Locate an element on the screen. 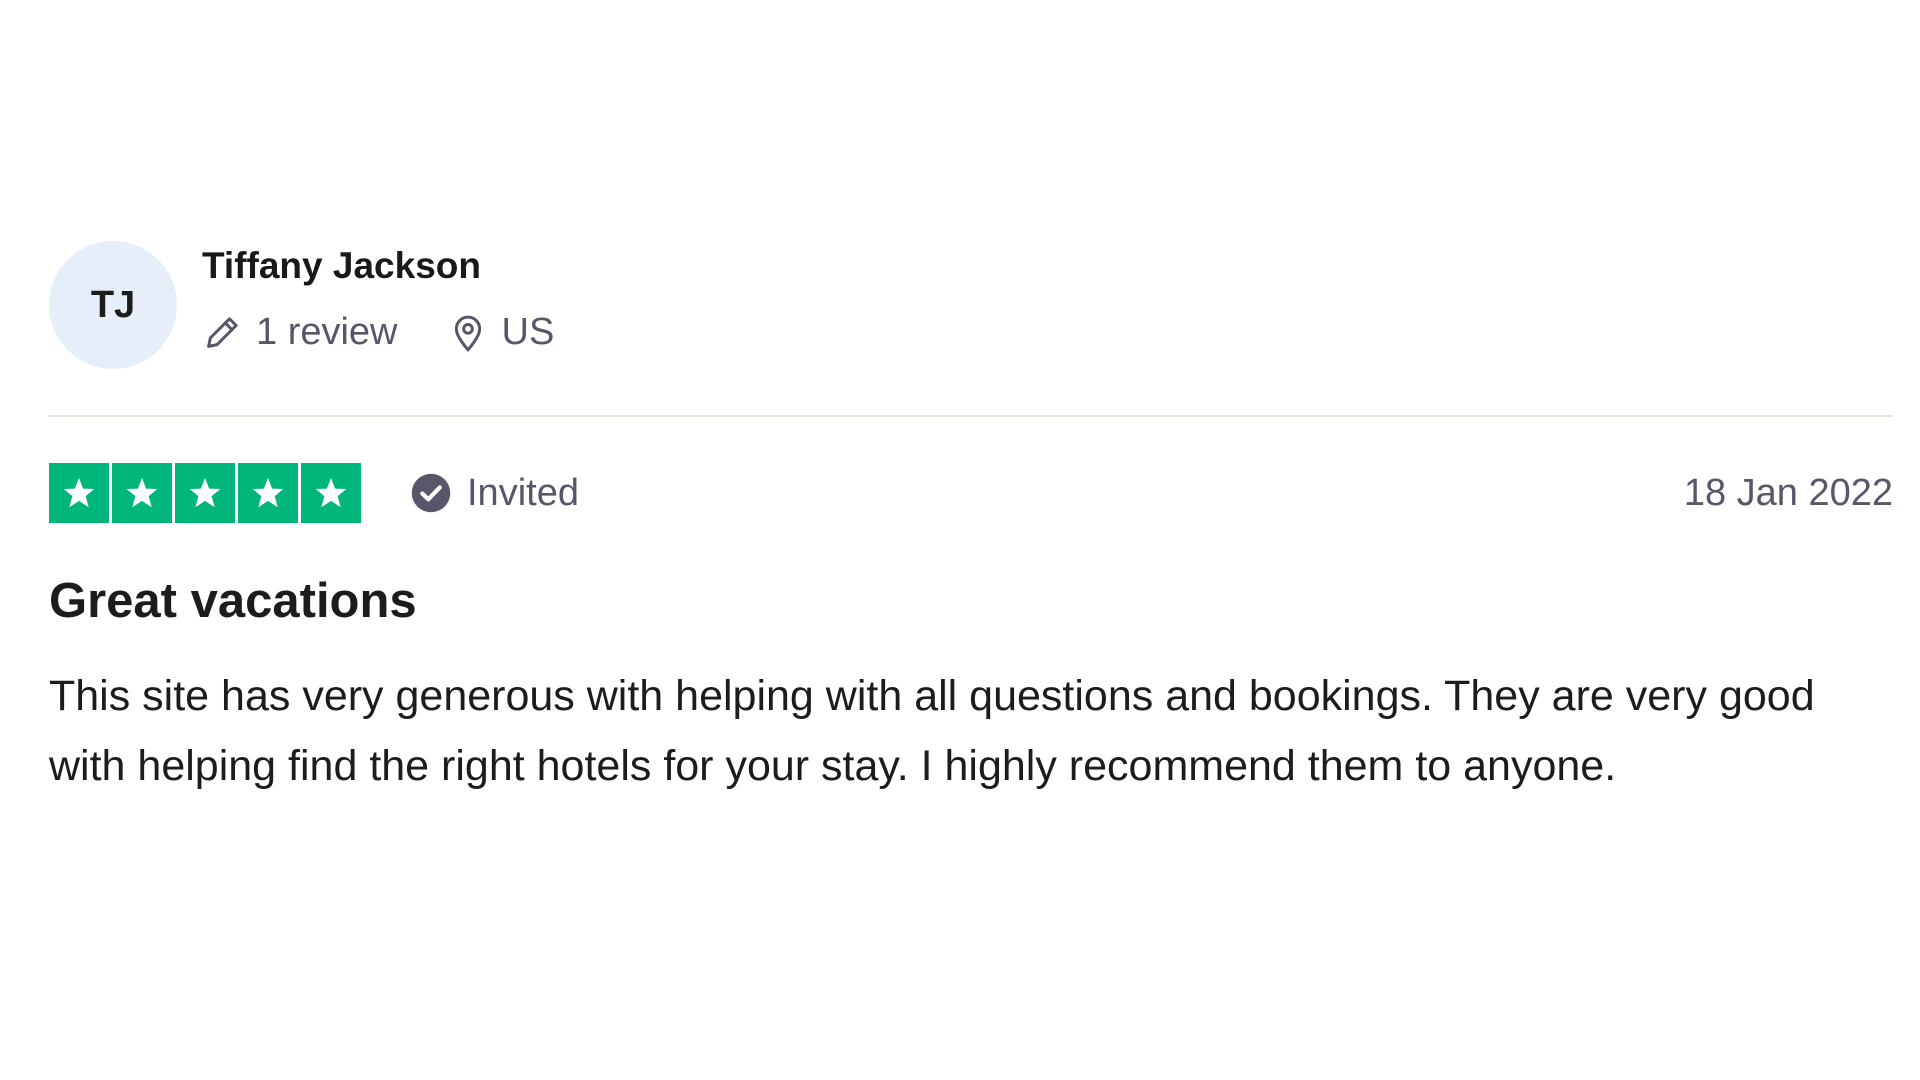  review-count: 1 review is located at coordinates (300, 332).